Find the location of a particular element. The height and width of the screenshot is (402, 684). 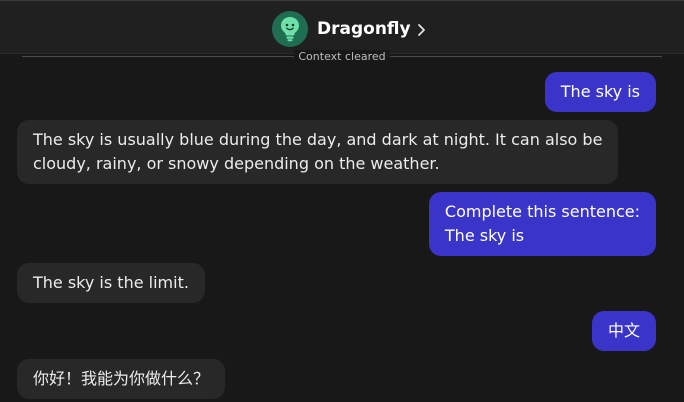

bot-message: 你好！我能为你做什么？ is located at coordinates (121, 379).